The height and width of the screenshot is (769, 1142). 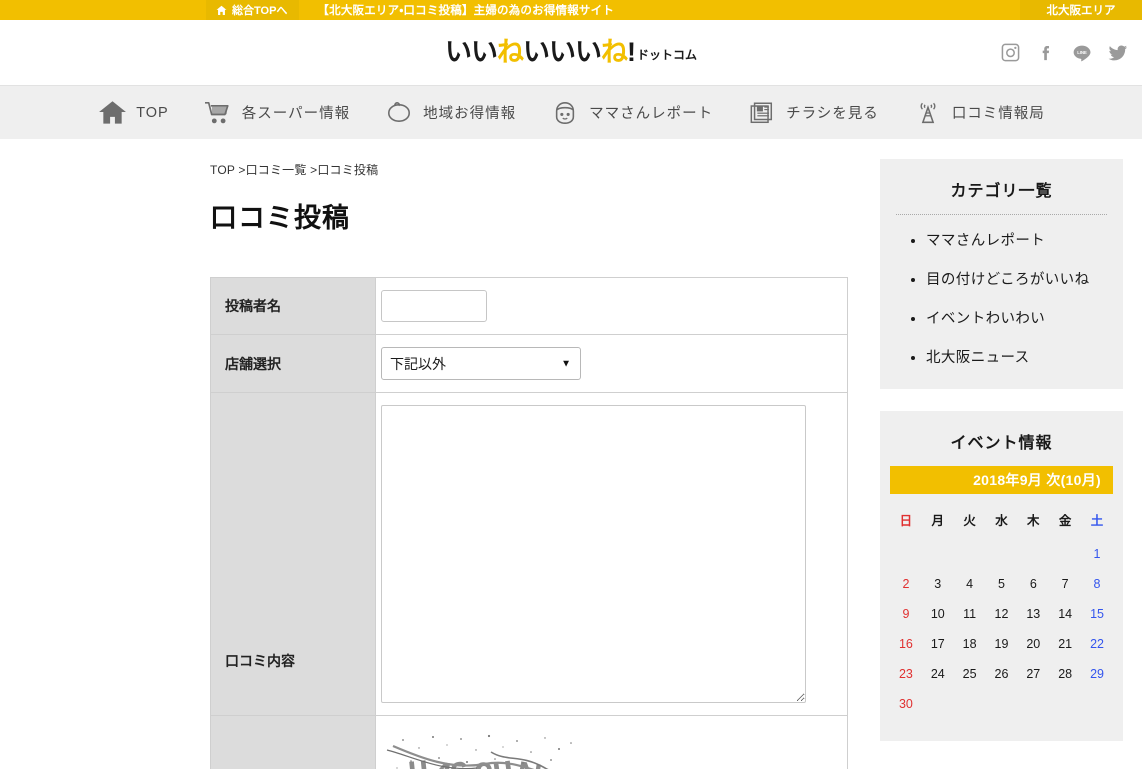 What do you see at coordinates (593, 554) in the screenshot?
I see `review-content-textarea` at bounding box center [593, 554].